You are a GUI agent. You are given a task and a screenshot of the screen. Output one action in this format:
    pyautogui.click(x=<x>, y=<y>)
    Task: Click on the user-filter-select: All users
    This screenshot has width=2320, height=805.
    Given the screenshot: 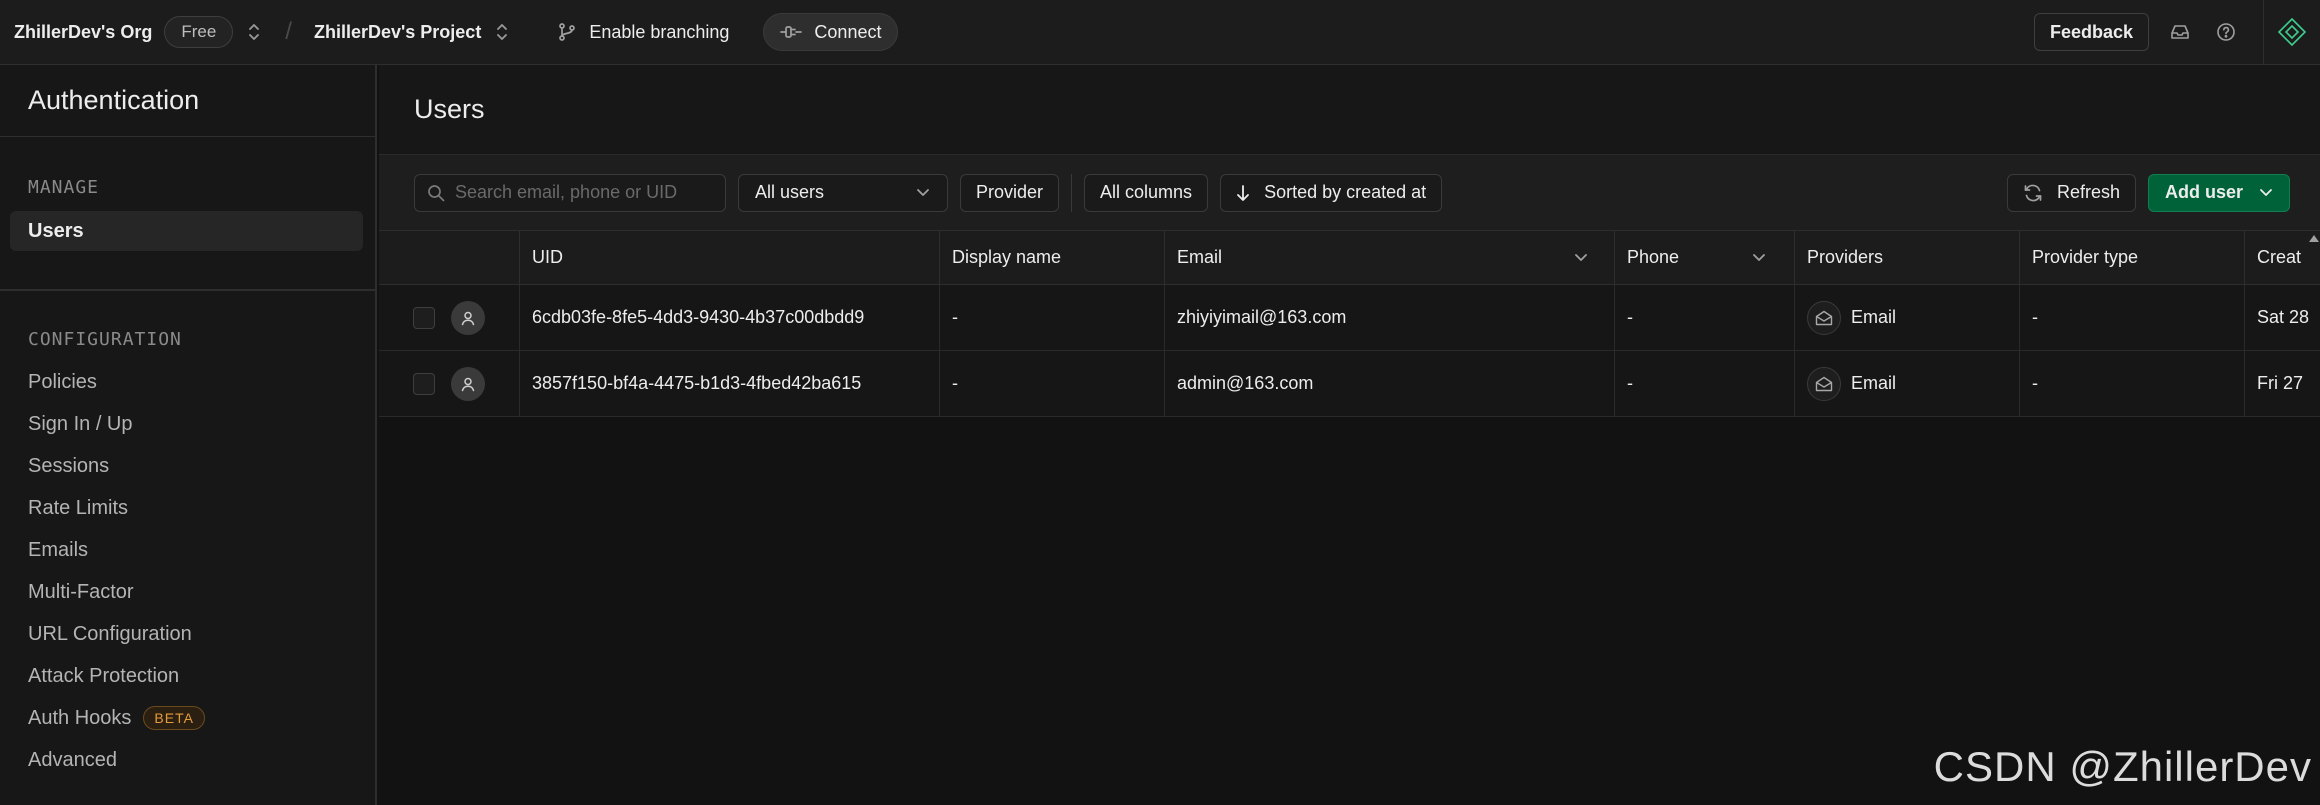 What is the action you would take?
    pyautogui.click(x=843, y=192)
    